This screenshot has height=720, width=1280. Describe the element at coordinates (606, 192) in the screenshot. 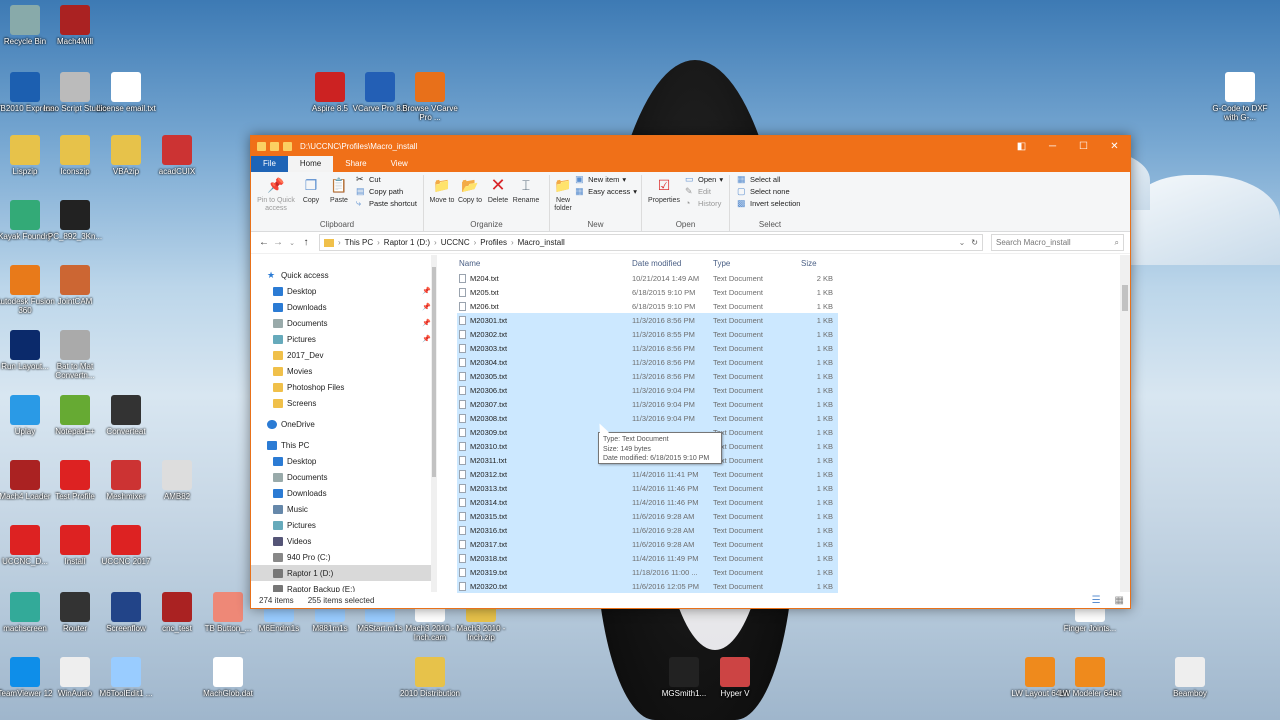

I see `easy-access-button: ▦ Easy access ▾` at that location.